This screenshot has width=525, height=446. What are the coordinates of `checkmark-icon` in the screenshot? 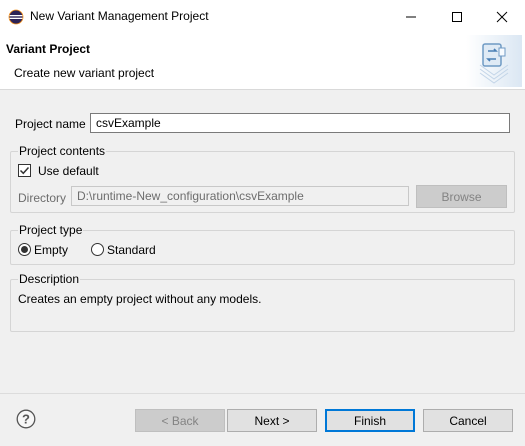 It's located at (24, 170).